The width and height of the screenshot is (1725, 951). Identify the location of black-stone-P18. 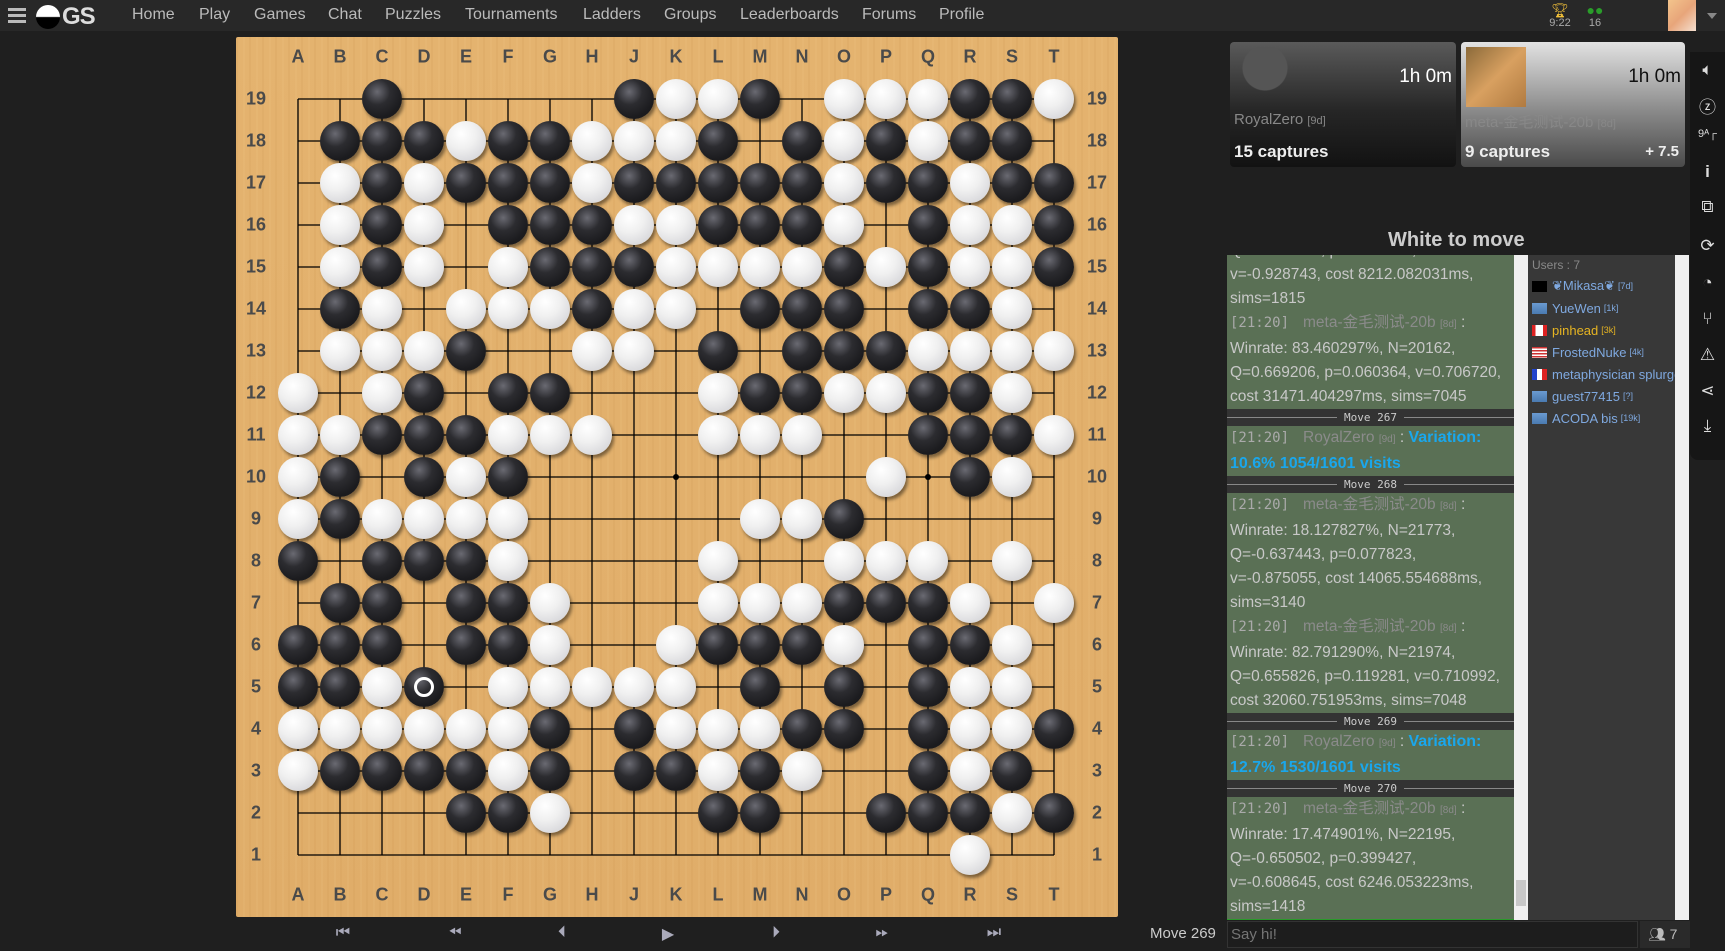
(886, 141).